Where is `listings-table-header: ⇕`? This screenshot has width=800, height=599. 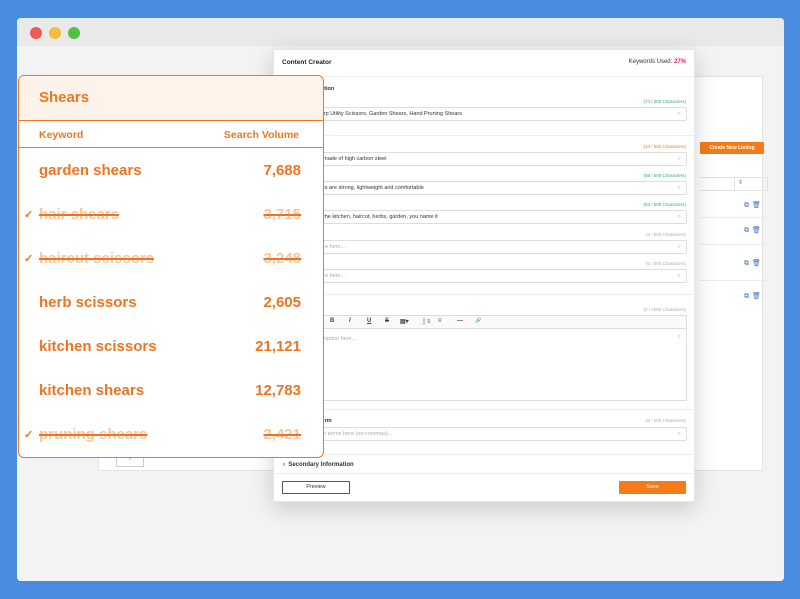
listings-table-header: ⇕ is located at coordinates (734, 184).